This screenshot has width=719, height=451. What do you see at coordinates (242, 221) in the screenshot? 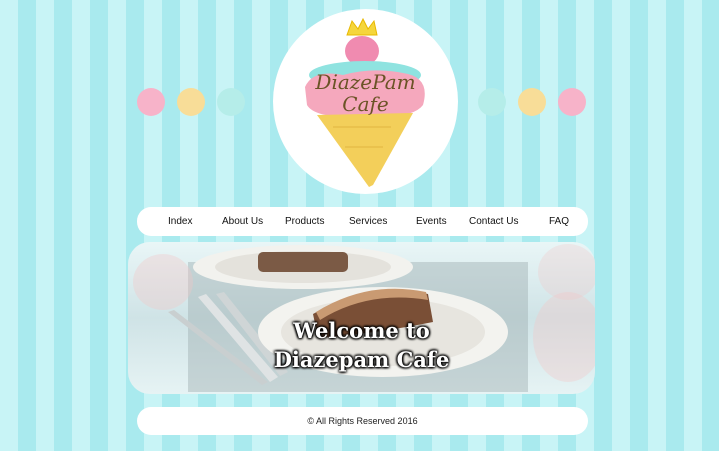
I see `nav-item-about-us: About Us` at bounding box center [242, 221].